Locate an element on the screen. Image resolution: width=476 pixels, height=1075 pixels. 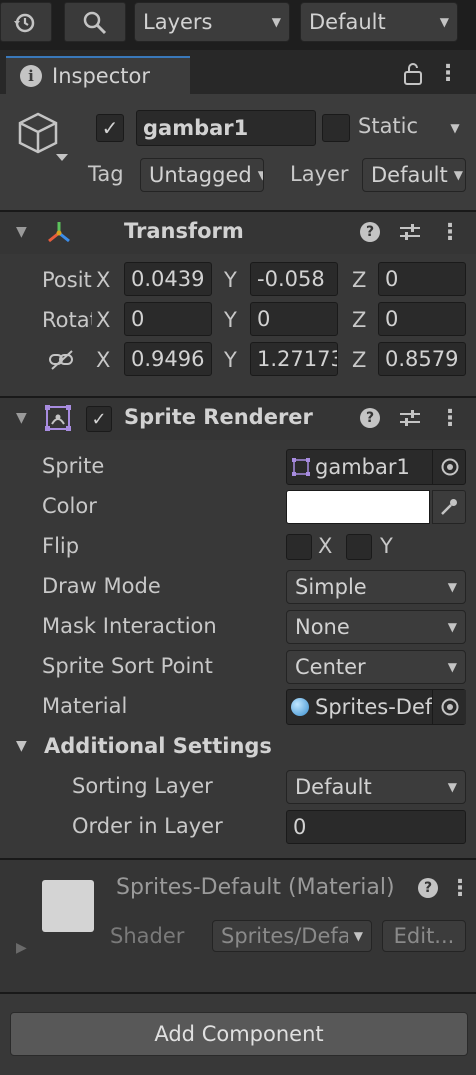
rotation-label: Rotation is located at coordinates (67, 320).